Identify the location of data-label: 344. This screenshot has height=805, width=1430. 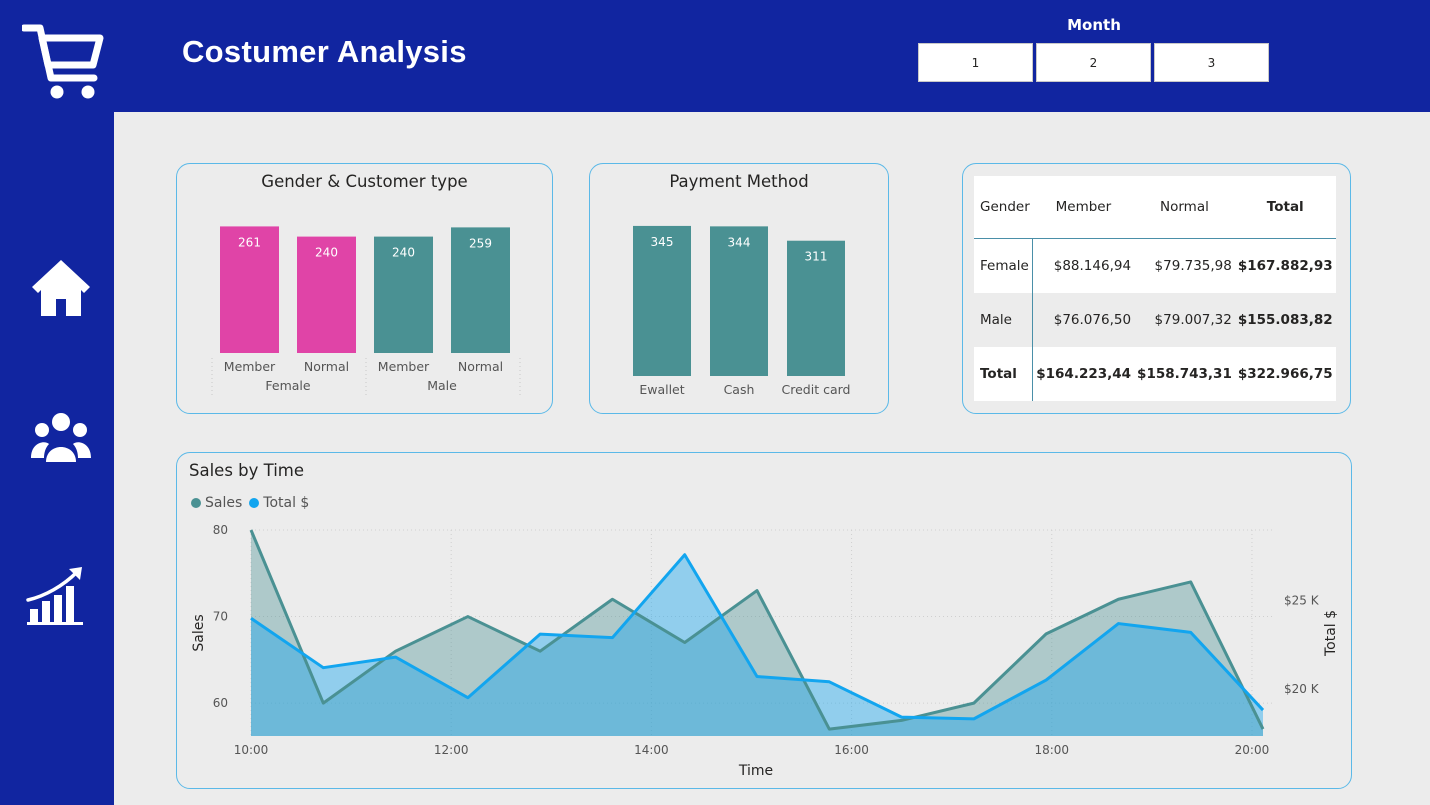
(739, 242).